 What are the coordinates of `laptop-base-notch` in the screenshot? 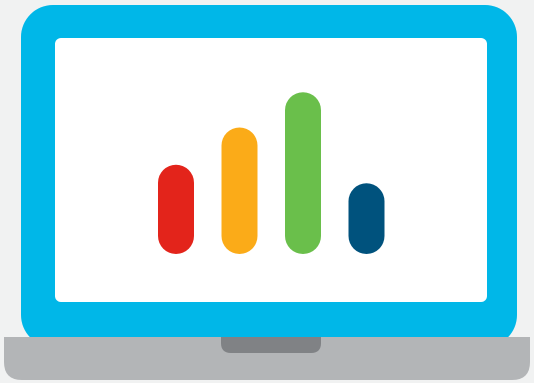 It's located at (271, 345).